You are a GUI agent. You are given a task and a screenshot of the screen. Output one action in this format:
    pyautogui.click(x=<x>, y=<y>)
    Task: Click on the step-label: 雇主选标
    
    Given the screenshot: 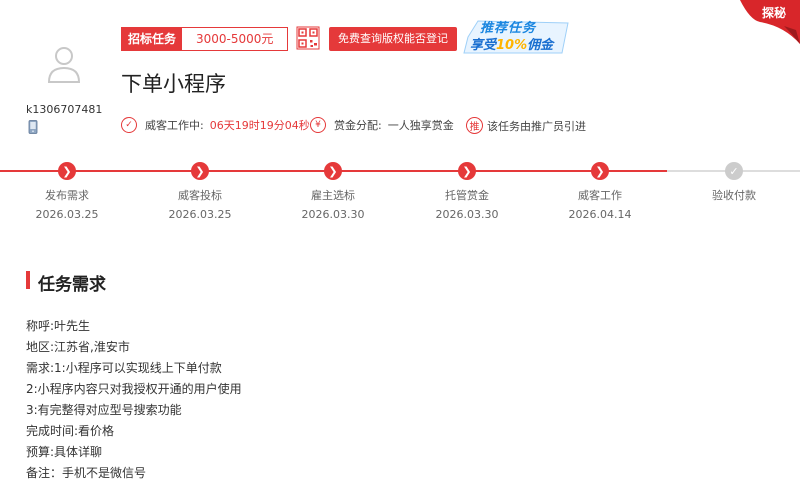 What is the action you would take?
    pyautogui.click(x=333, y=195)
    